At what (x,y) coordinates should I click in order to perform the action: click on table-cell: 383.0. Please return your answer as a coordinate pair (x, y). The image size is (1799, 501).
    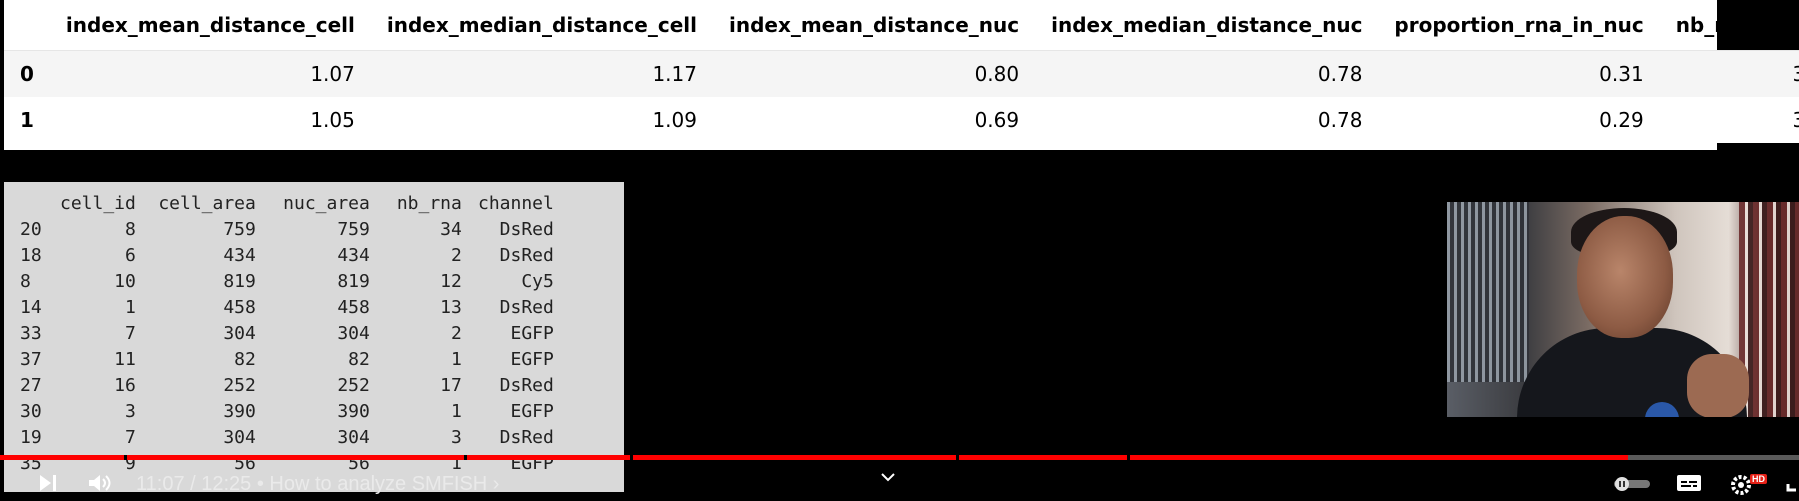
    Looking at the image, I should click on (1795, 74).